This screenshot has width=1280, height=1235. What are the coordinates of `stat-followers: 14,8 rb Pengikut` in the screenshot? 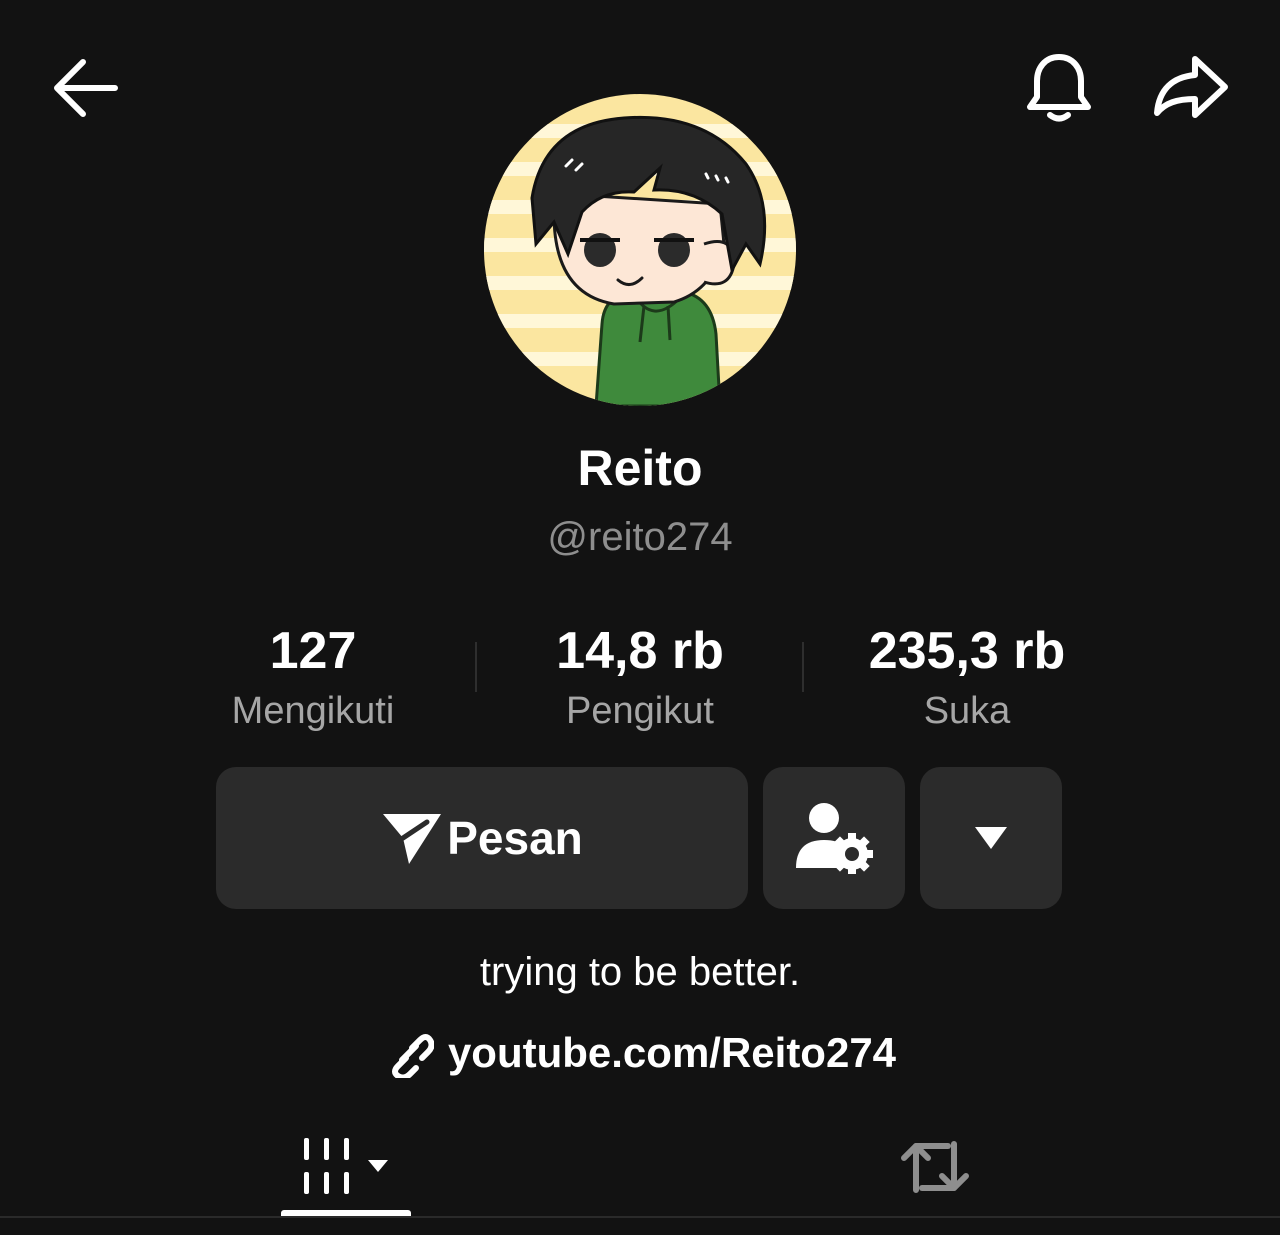 It's located at (640, 678).